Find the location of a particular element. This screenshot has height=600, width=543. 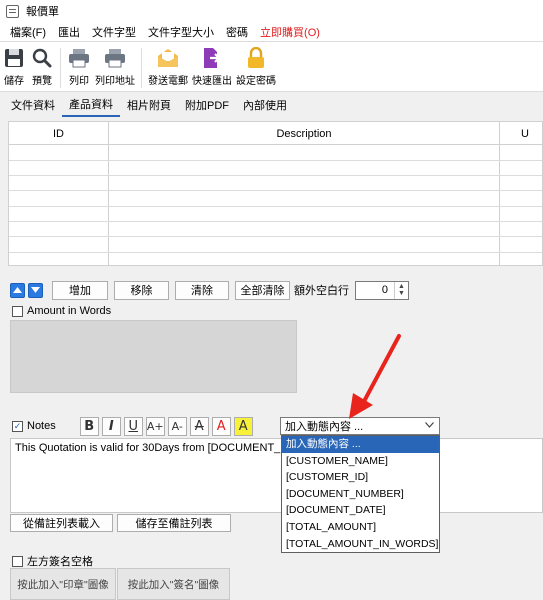

notes-label: Notes is located at coordinates (41, 426).